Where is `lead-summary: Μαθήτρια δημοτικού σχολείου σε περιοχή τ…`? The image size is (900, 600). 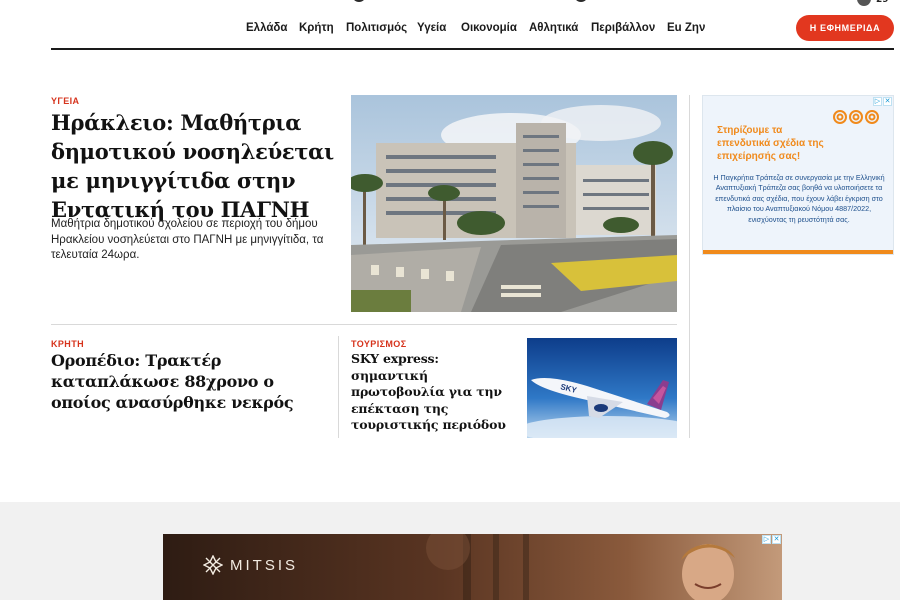 lead-summary: Μαθήτρια δημοτικού σχολείου σε περιοχή τ… is located at coordinates (187, 239).